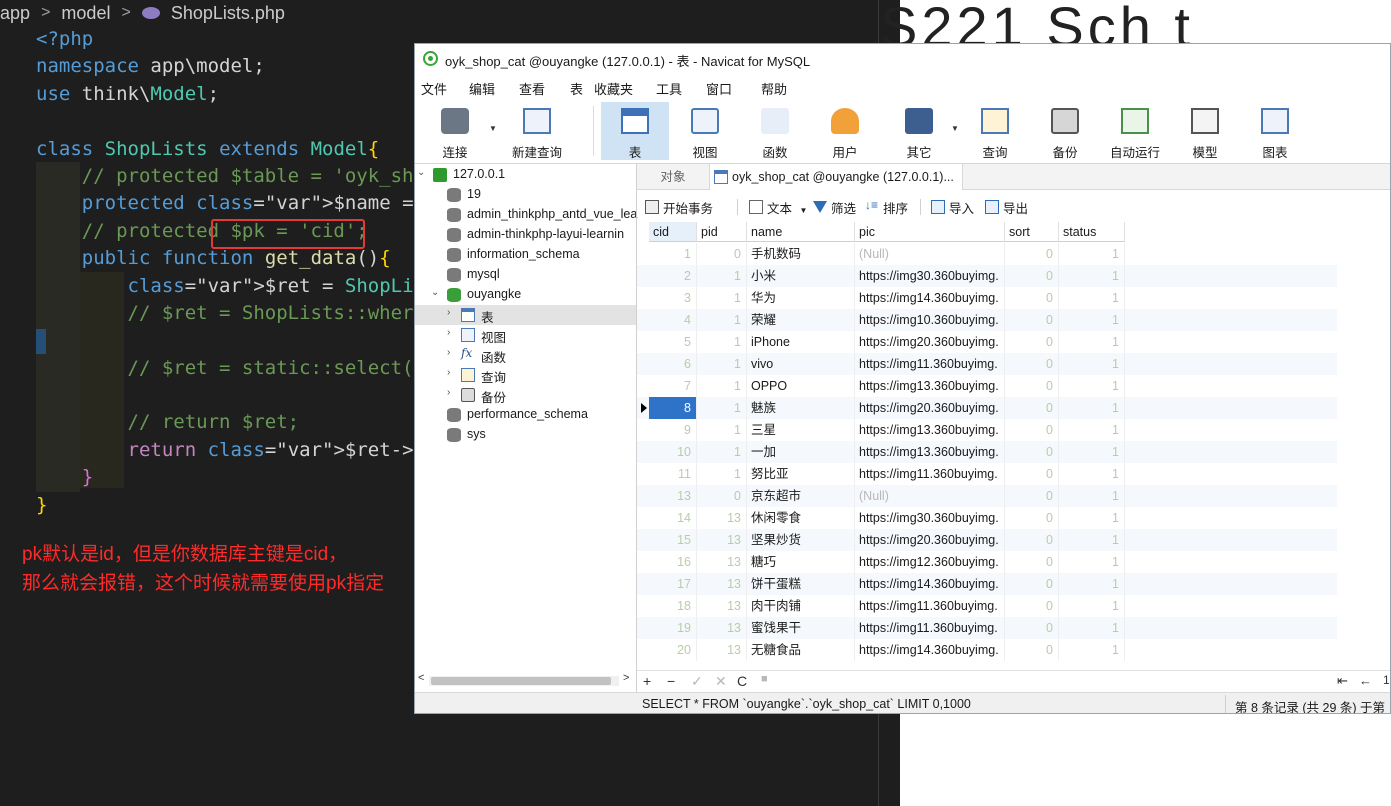  What do you see at coordinates (801, 386) in the screenshot?
I see `table-cell-name: OPPO` at bounding box center [801, 386].